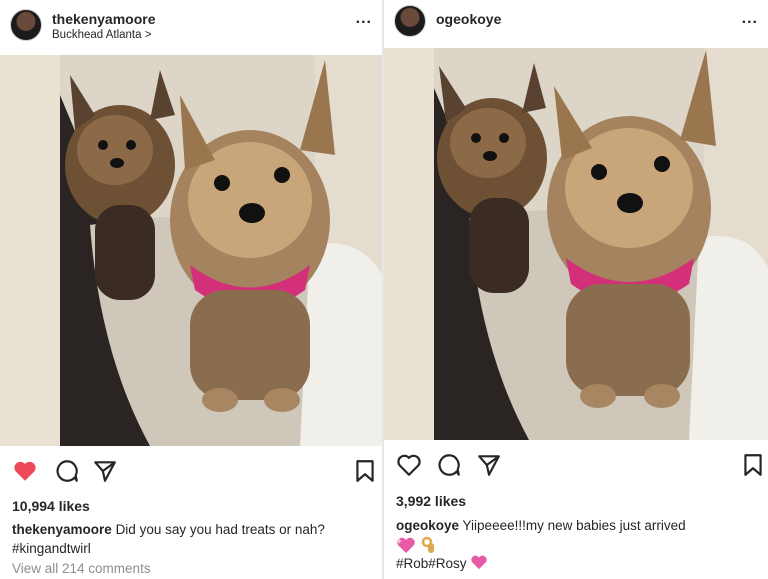 This screenshot has height=579, width=768. What do you see at coordinates (578, 563) in the screenshot?
I see `caption-hashtags: #Rob#Rosy` at bounding box center [578, 563].